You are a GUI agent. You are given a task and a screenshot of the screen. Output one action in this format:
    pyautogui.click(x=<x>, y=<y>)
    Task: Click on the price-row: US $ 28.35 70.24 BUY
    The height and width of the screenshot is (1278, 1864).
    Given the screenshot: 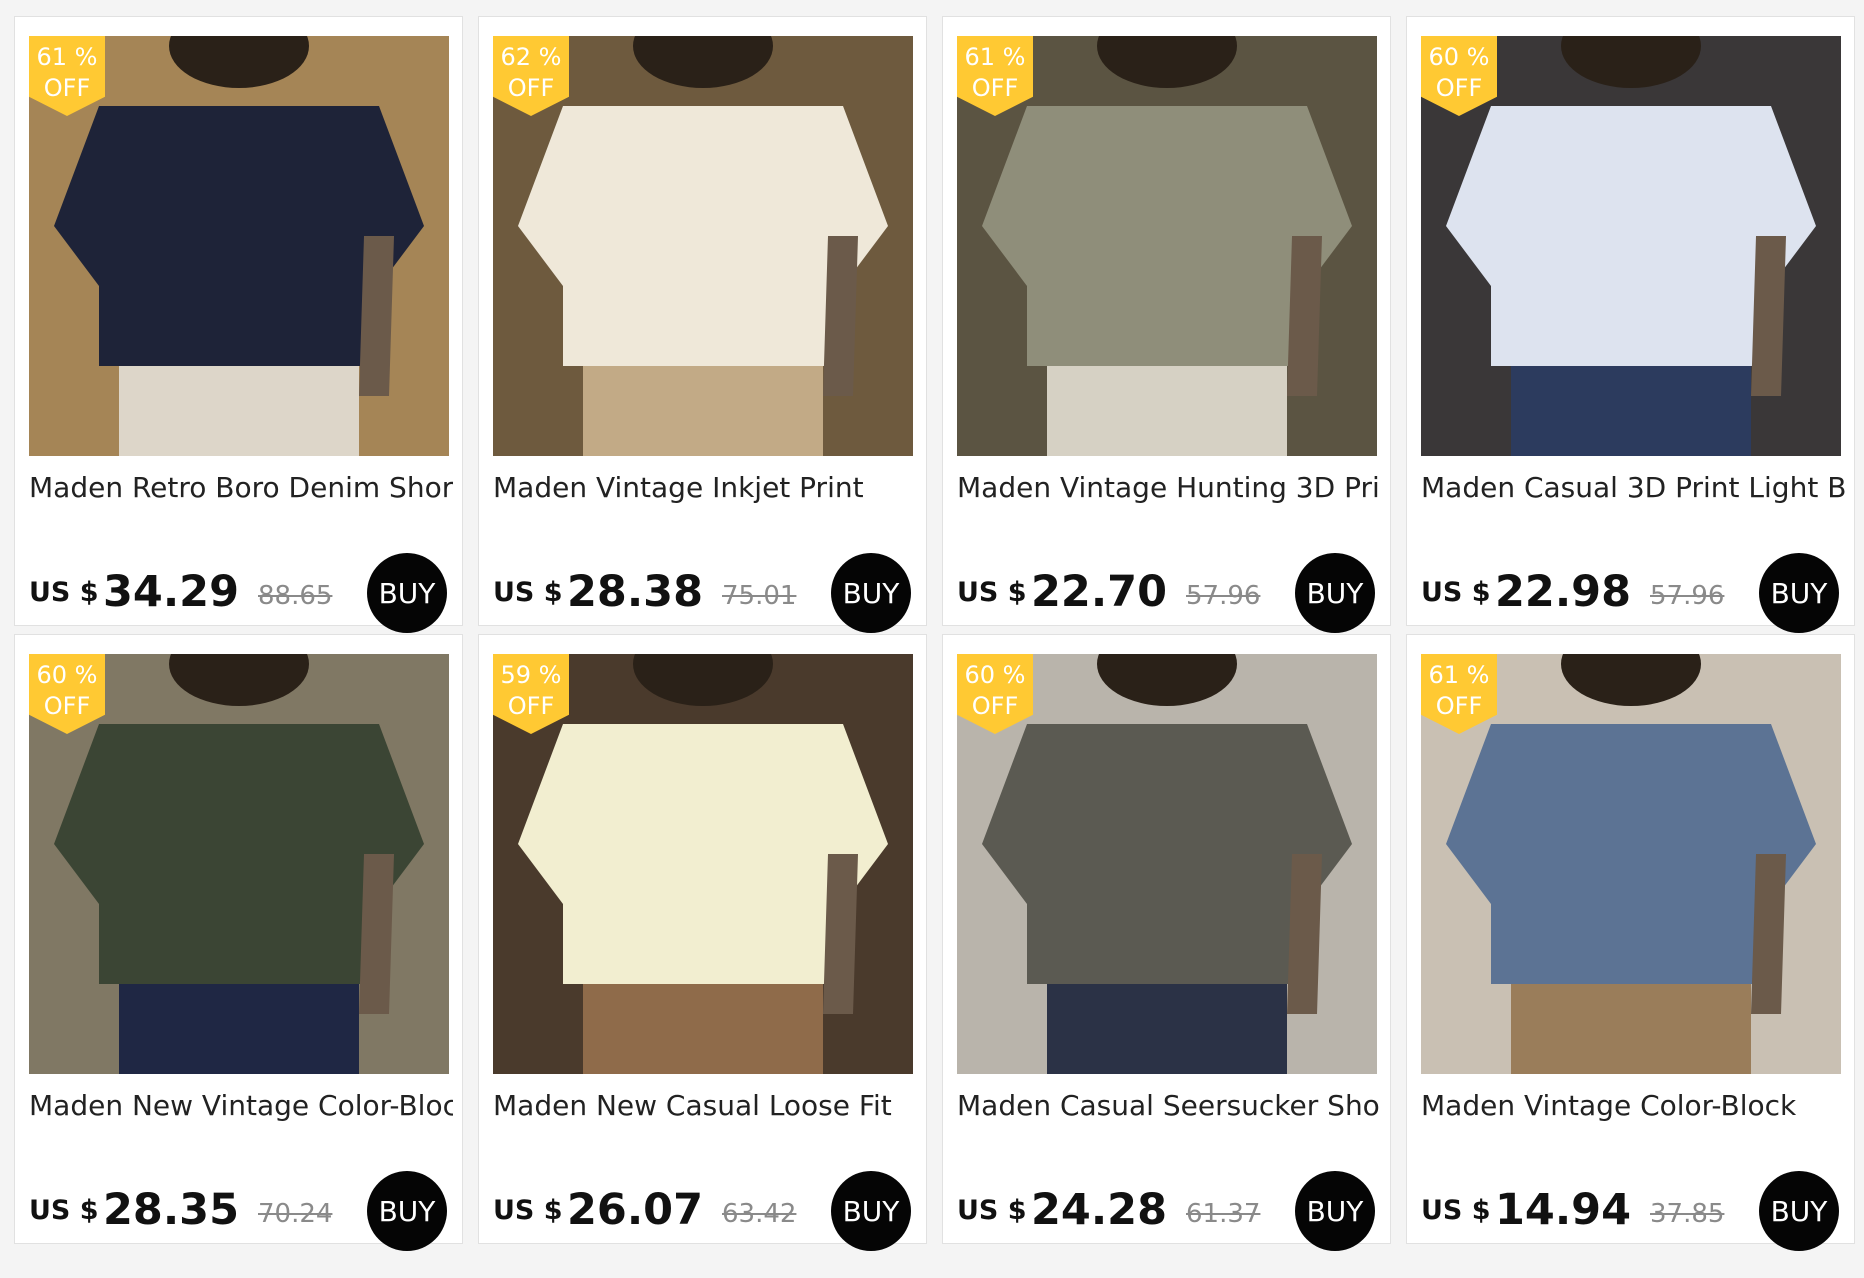 What is the action you would take?
    pyautogui.click(x=239, y=1211)
    